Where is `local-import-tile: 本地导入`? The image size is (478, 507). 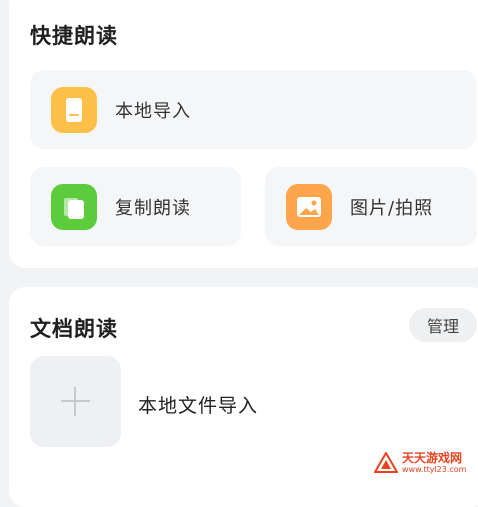 local-import-tile: 本地导入 is located at coordinates (253, 109).